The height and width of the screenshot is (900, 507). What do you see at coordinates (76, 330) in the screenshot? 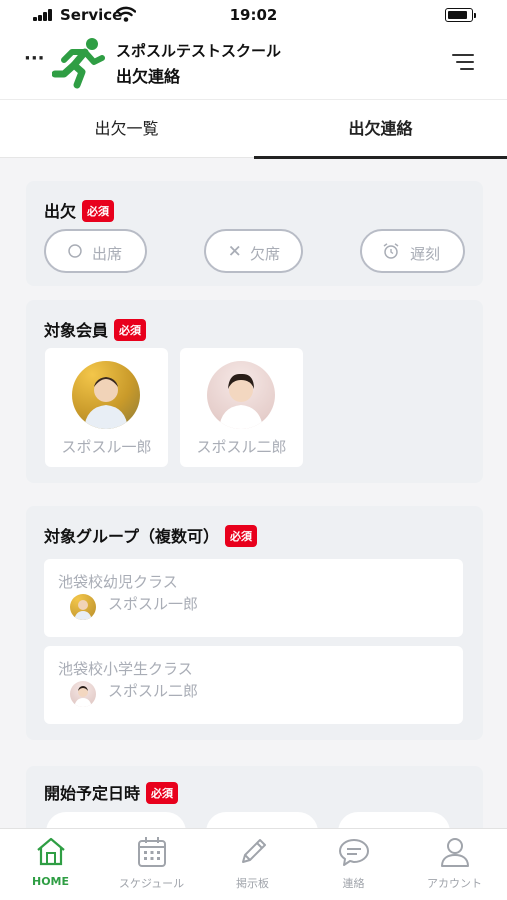
I see `members-title: 対象会員` at bounding box center [76, 330].